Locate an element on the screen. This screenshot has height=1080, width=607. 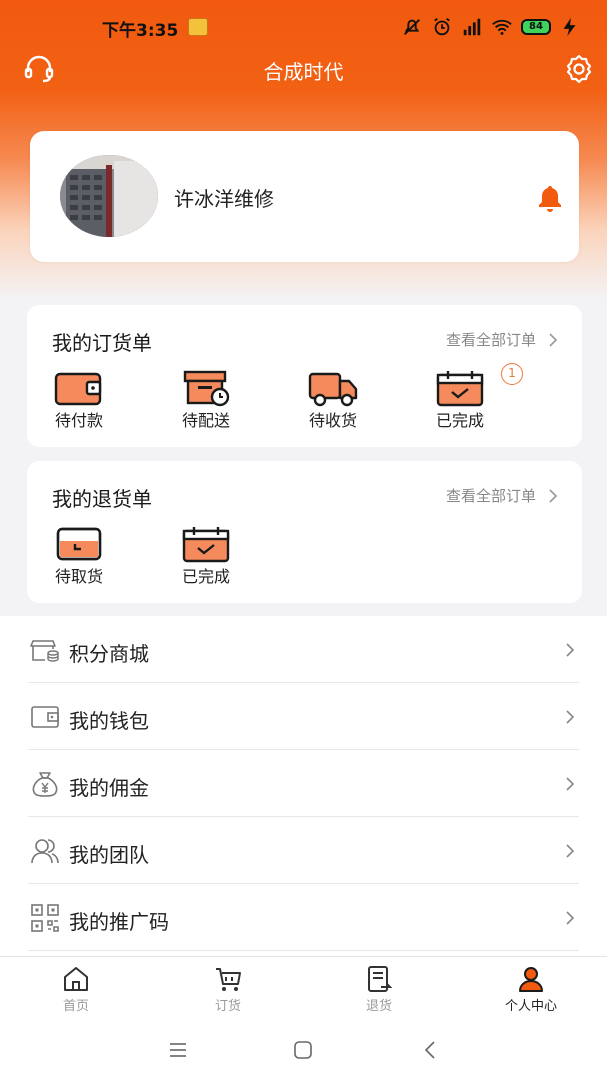
menu-item-wallet: 我的钱包 is located at coordinates (303, 716).